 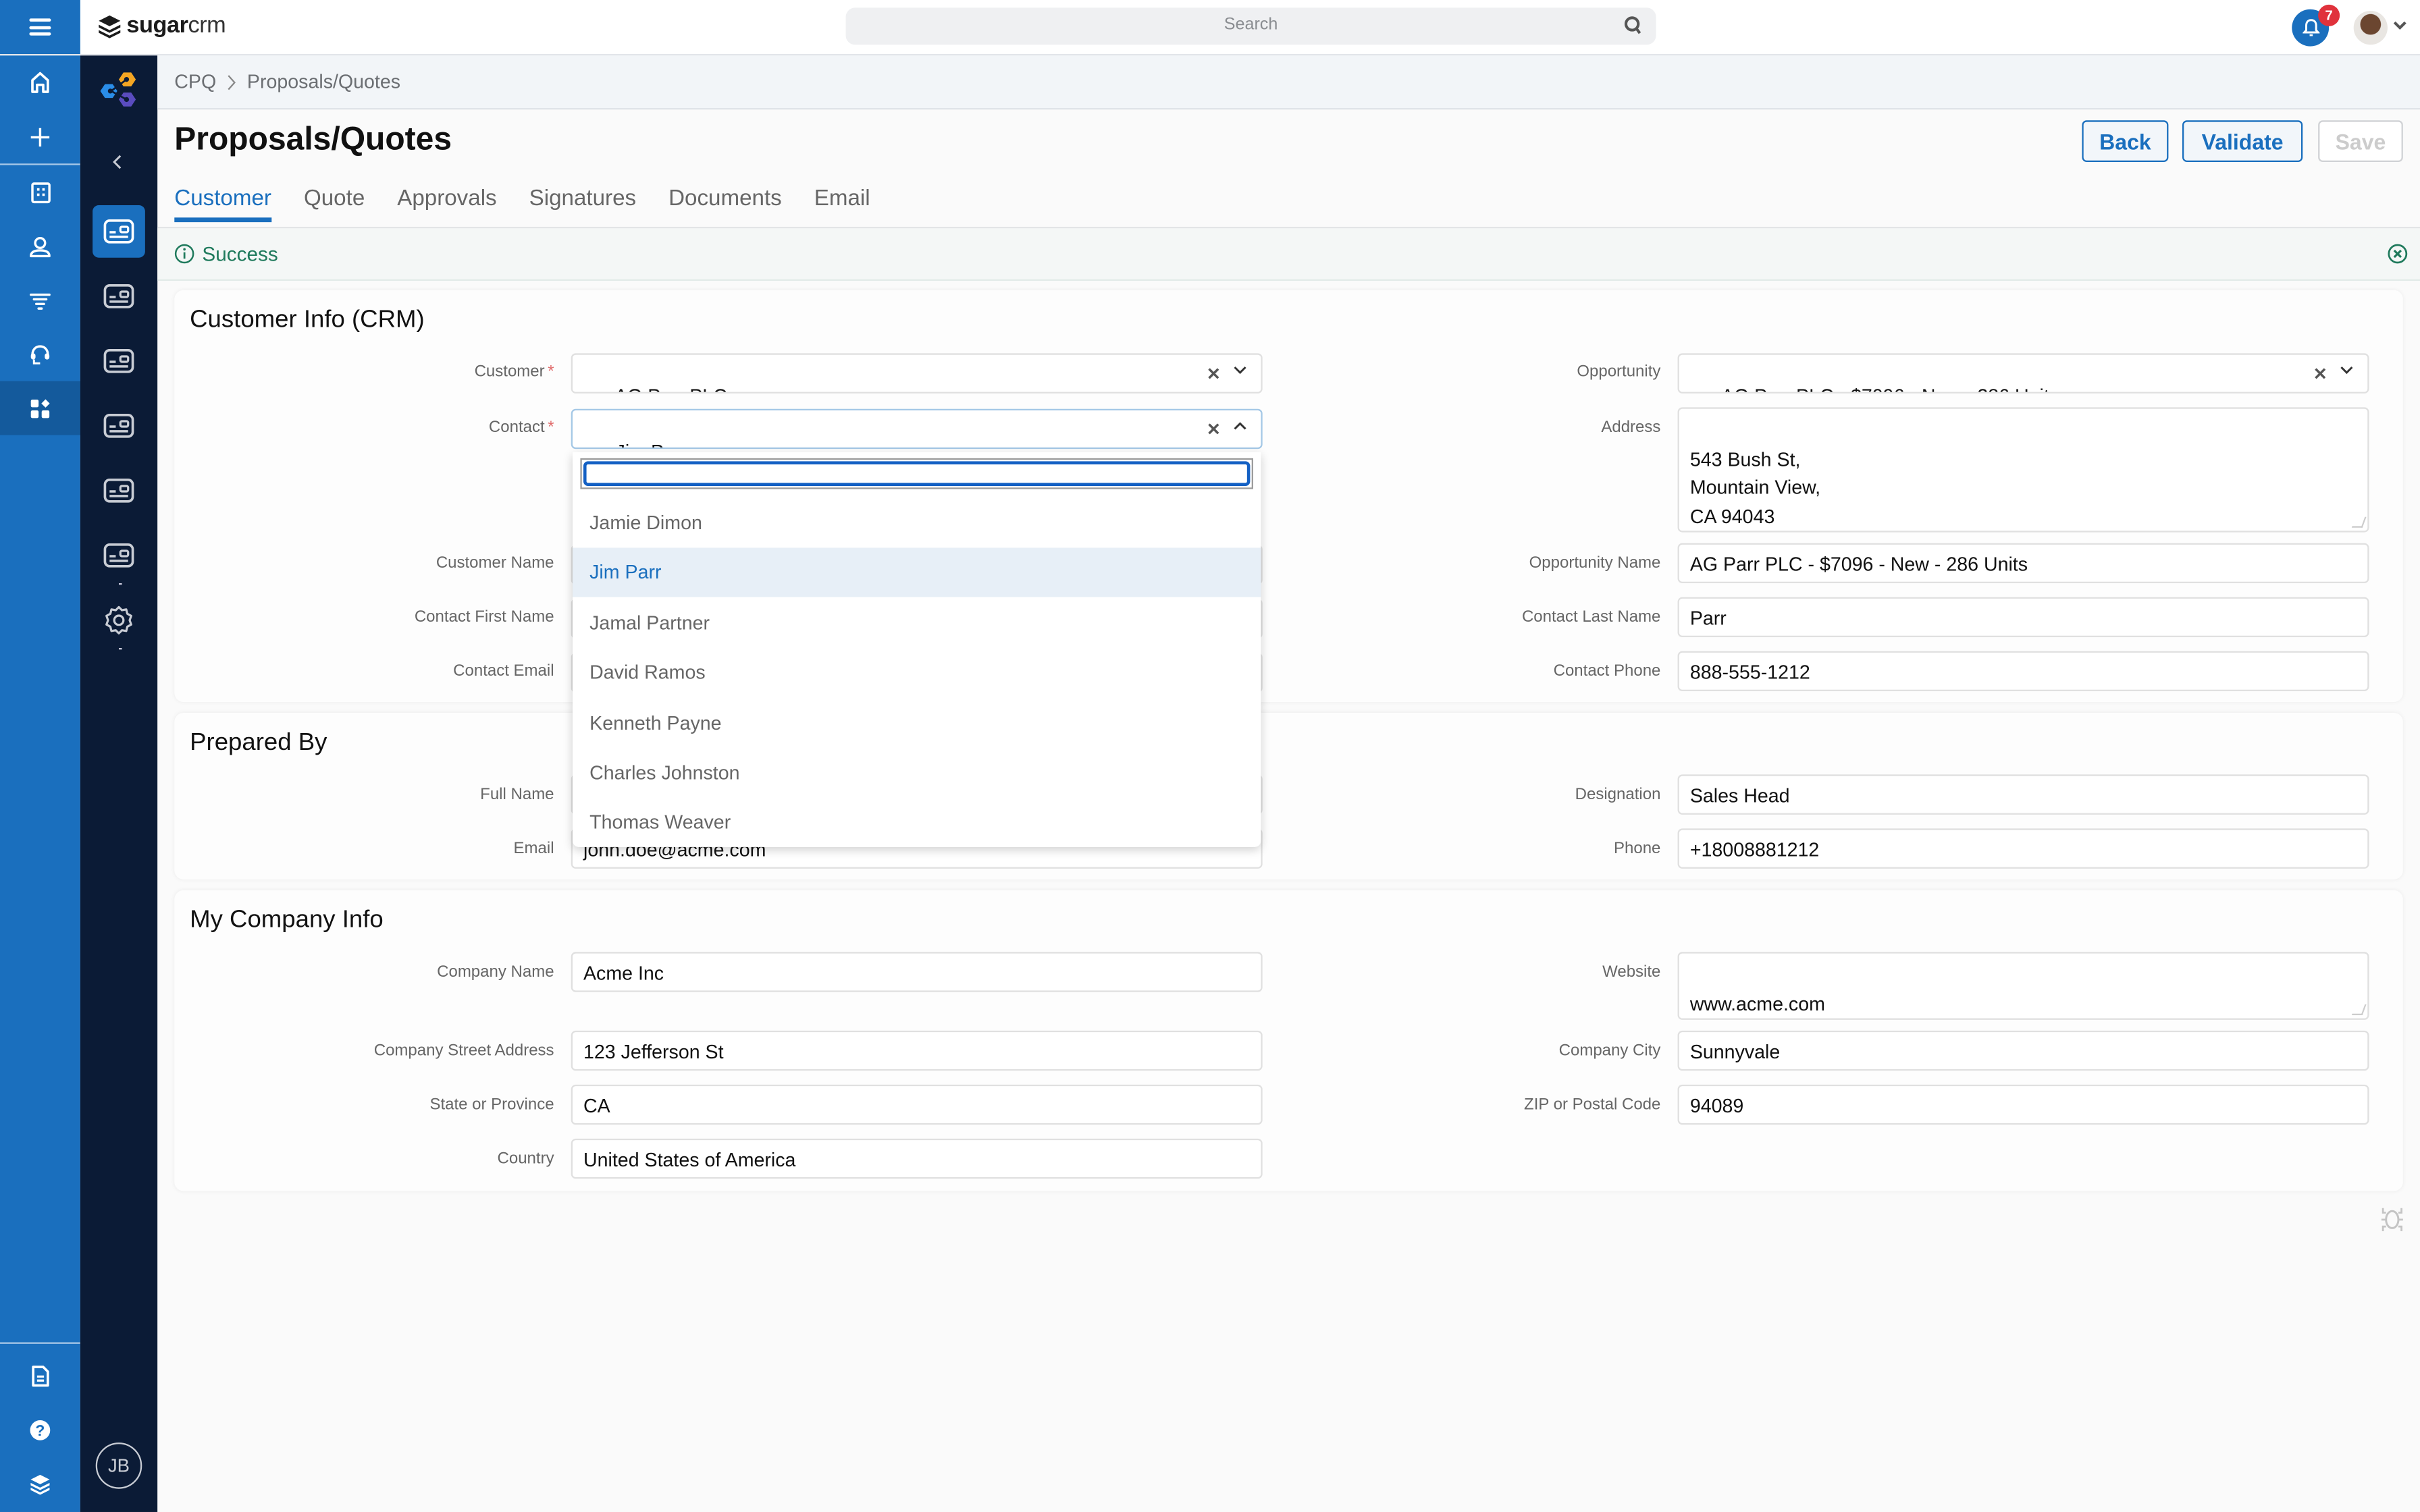 I want to click on separator-dot, so click(x=120, y=584).